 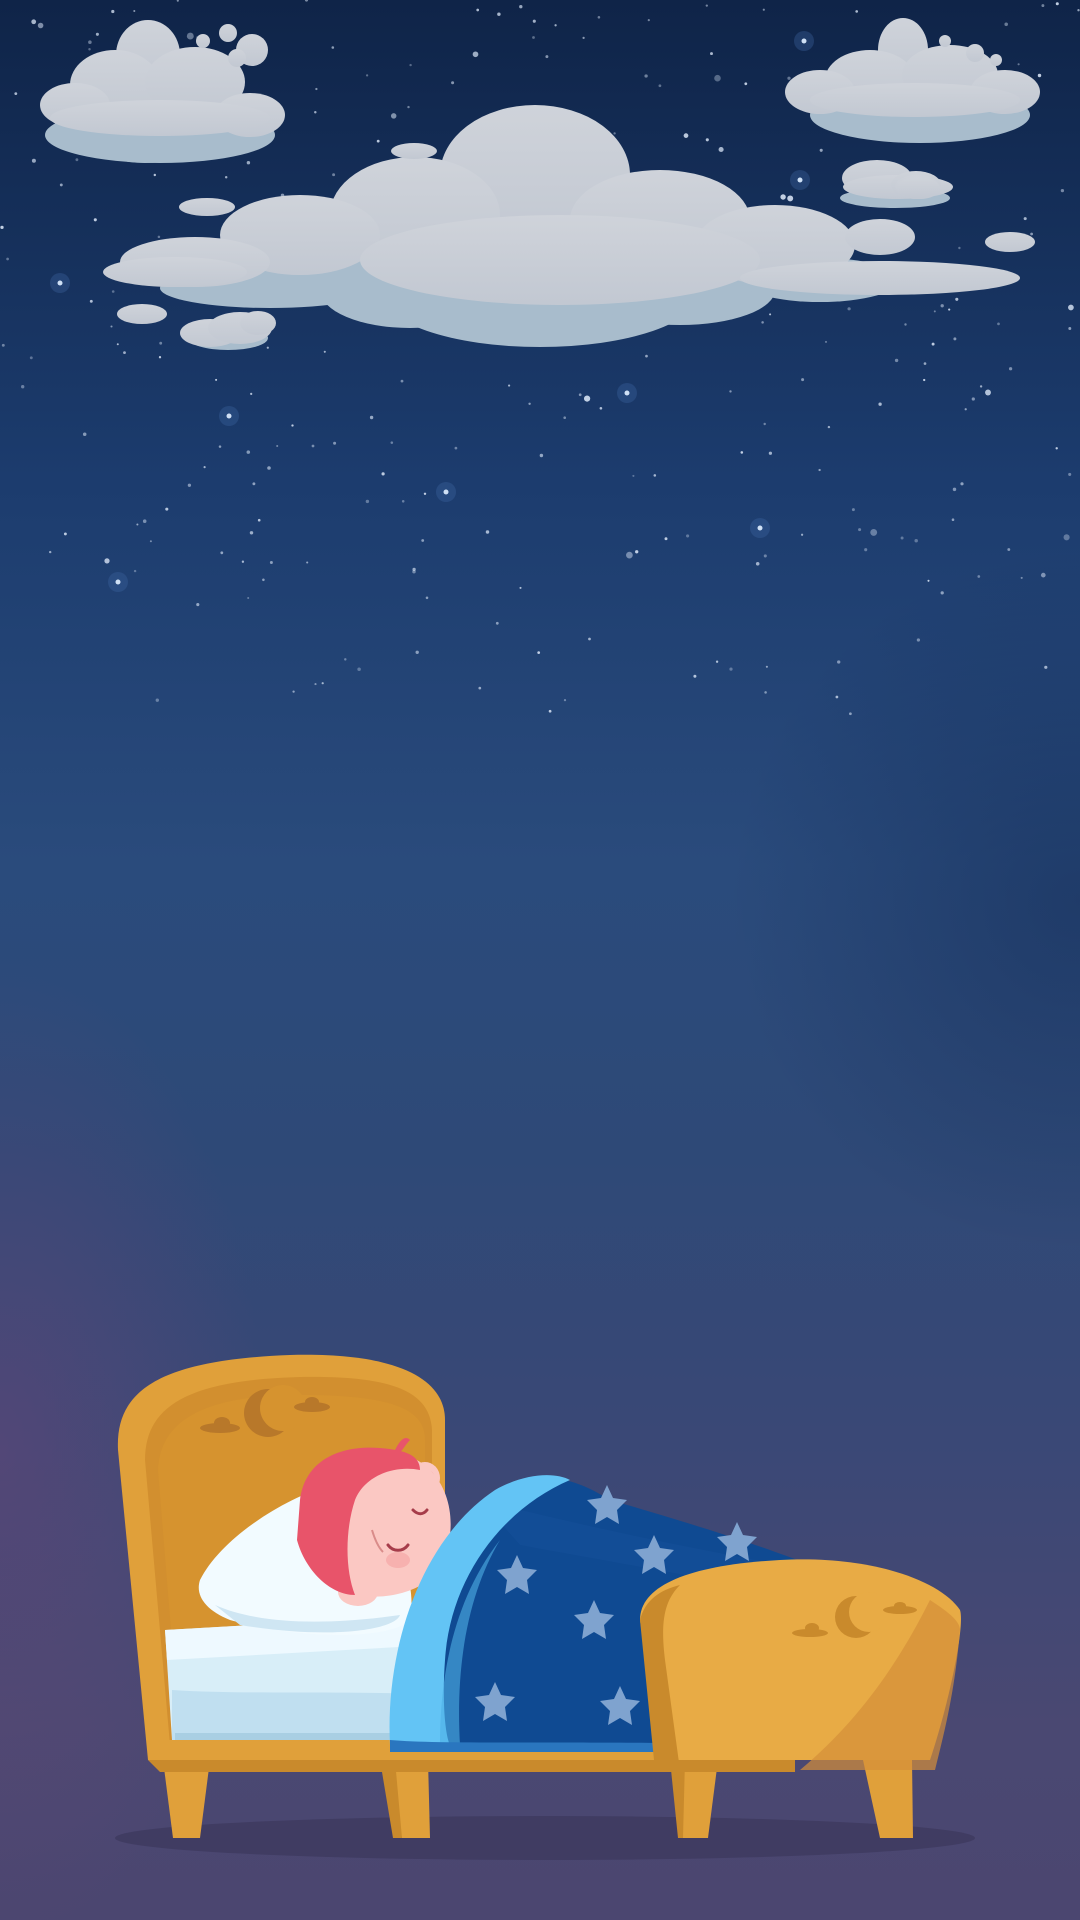 I want to click on bed-shadow, so click(x=545, y=1838).